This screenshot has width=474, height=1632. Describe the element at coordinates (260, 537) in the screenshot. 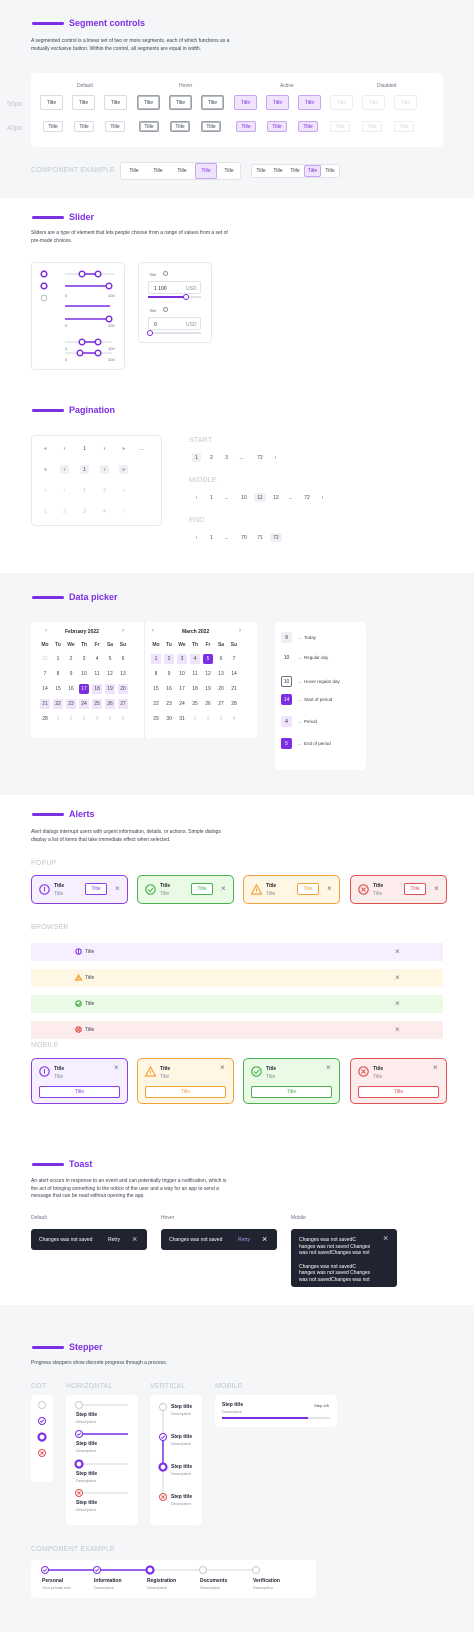

I see `page-button: 71` at that location.